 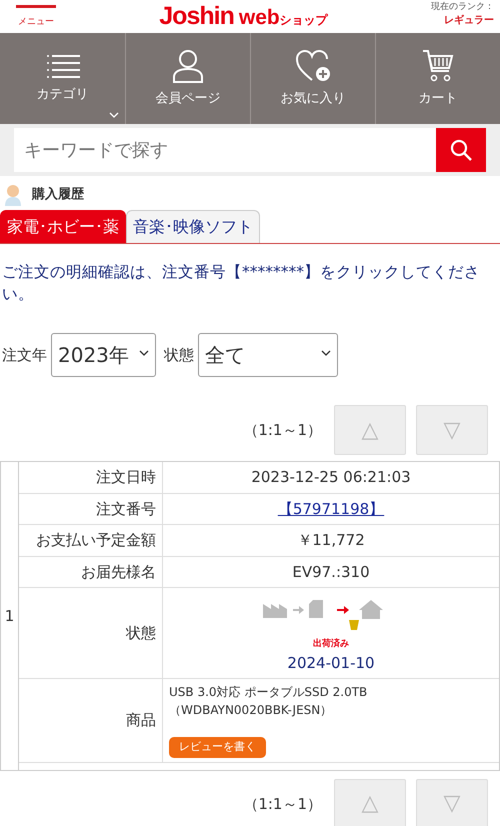 What do you see at coordinates (468, 20) in the screenshot?
I see `rank-value: レギュラー` at bounding box center [468, 20].